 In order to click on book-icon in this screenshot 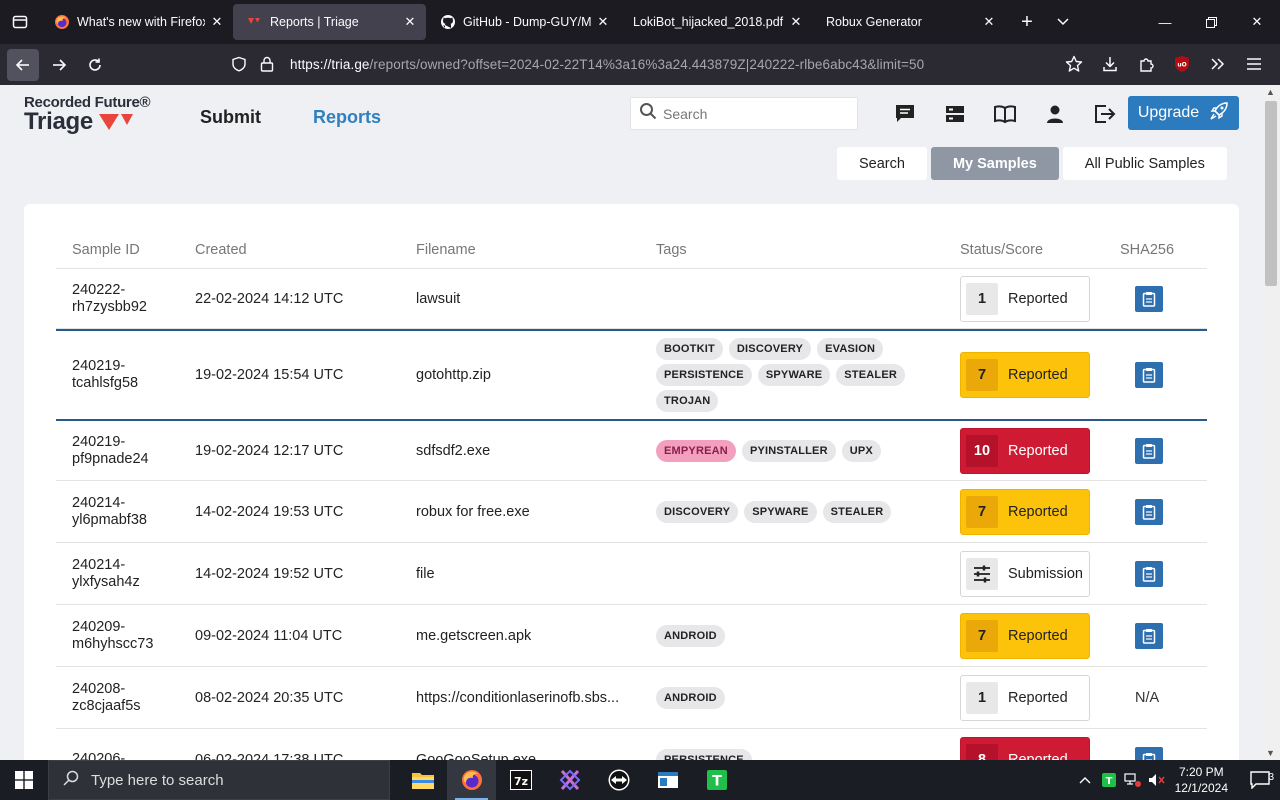, I will do `click(1005, 114)`.